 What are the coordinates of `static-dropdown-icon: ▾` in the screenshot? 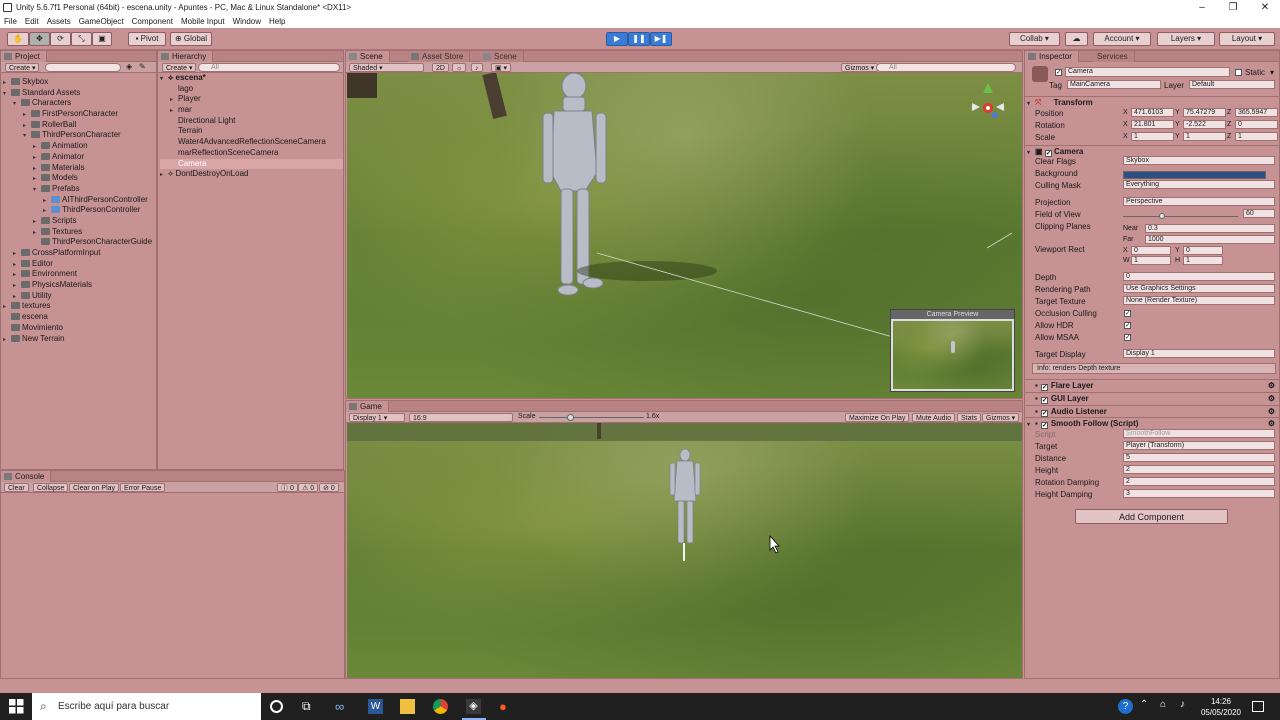 It's located at (1272, 72).